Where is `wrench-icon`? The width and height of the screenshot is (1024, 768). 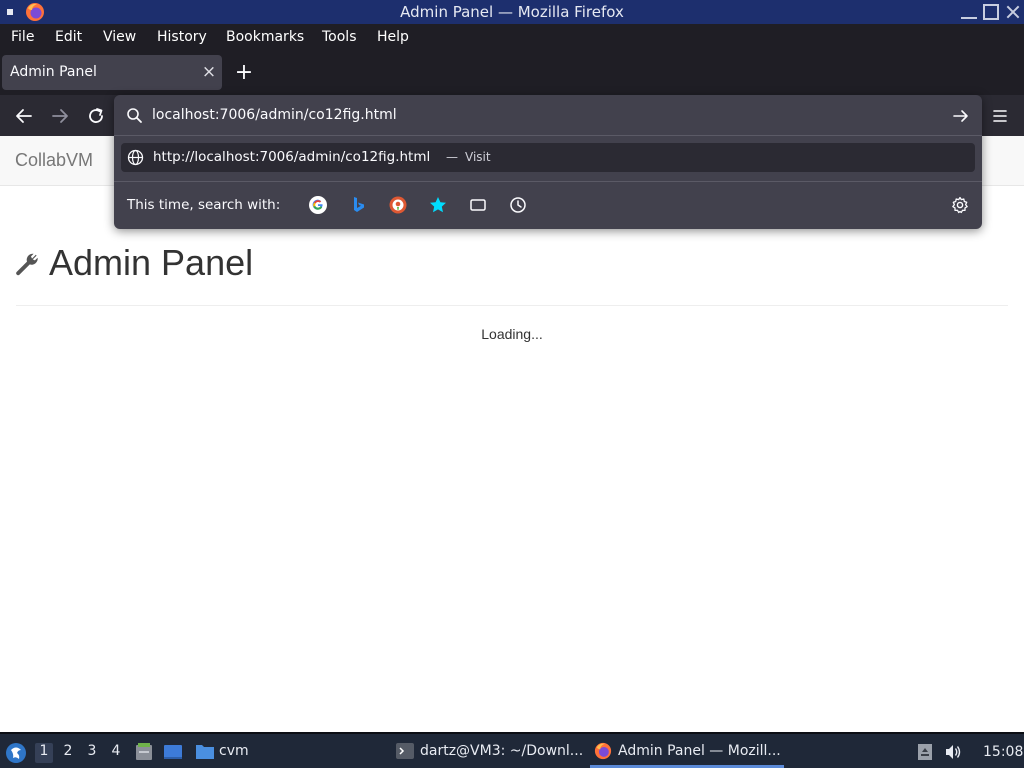 wrench-icon is located at coordinates (27, 264).